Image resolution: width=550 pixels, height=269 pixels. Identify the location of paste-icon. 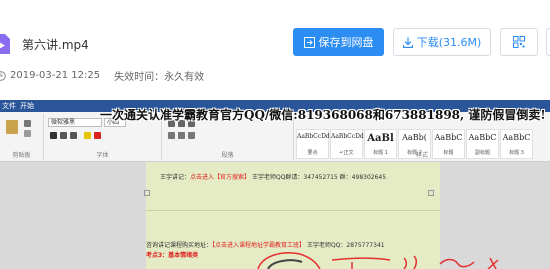
(12, 127).